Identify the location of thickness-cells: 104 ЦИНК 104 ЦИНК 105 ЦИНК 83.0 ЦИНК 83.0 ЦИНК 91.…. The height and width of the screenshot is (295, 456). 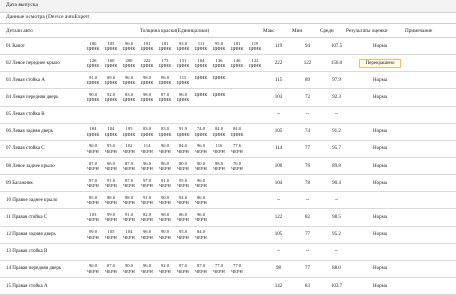
(174, 132).